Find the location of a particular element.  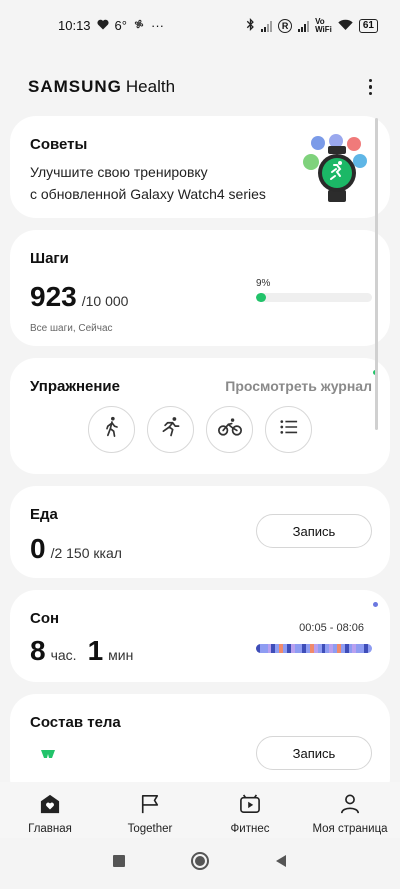

view-log-link: Просмотреть журнал is located at coordinates (298, 386).